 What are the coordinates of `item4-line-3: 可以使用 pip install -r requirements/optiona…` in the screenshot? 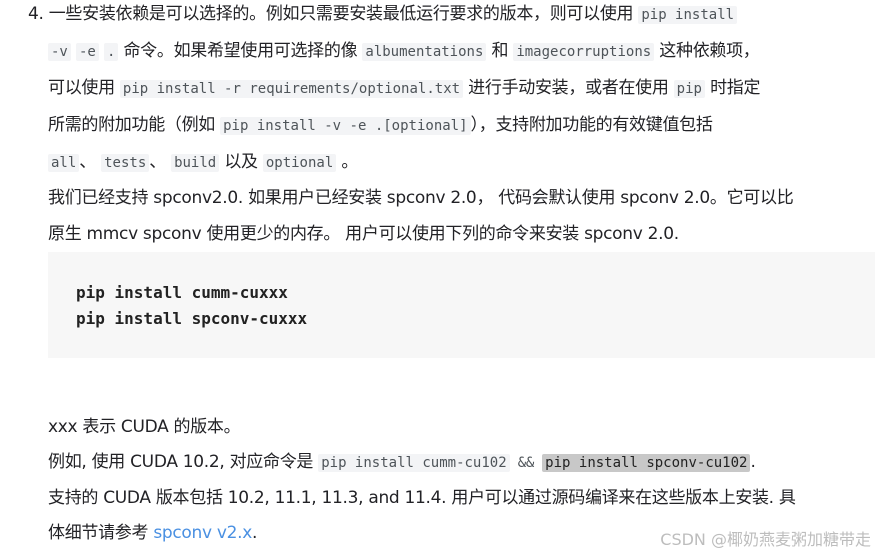 It's located at (404, 88).